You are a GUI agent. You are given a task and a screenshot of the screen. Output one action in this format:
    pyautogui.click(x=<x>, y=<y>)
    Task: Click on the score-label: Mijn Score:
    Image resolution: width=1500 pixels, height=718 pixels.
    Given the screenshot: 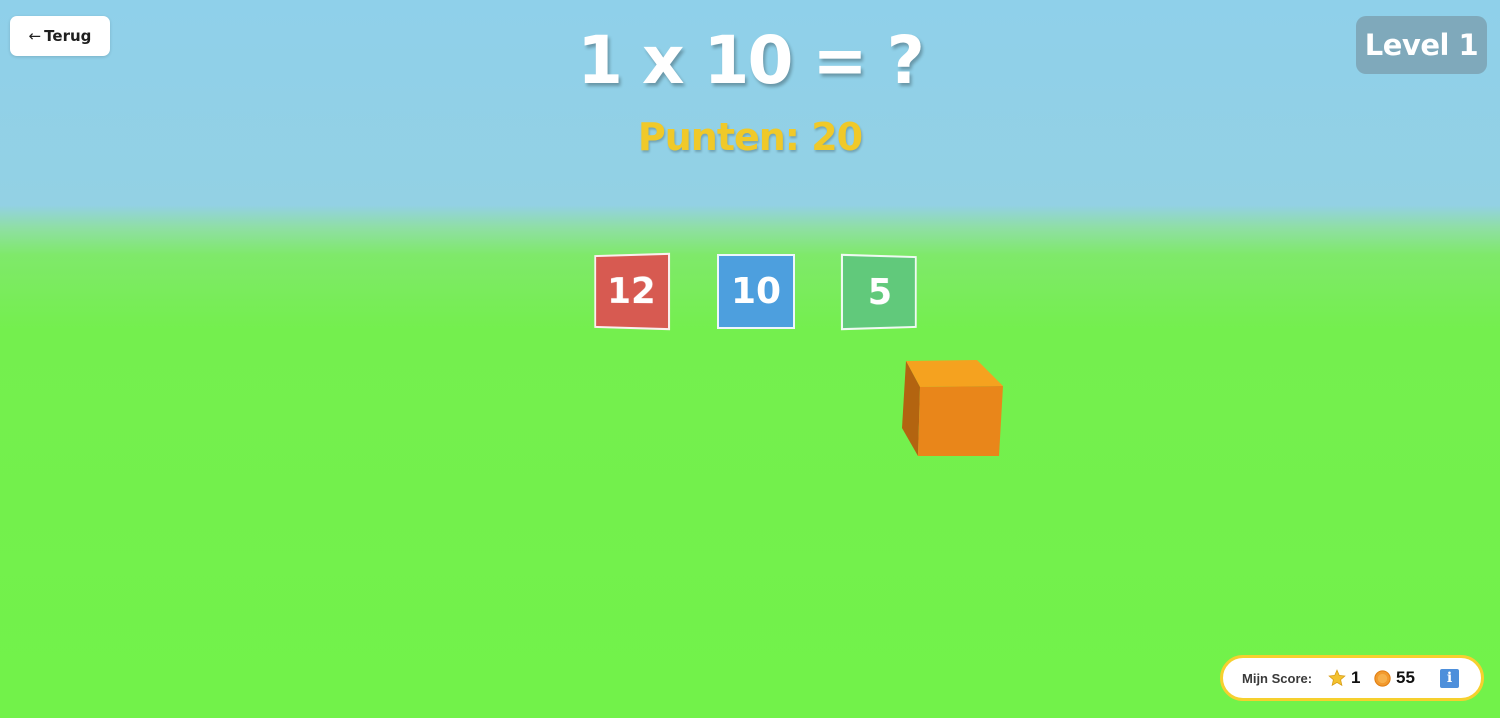 What is the action you would take?
    pyautogui.click(x=1277, y=678)
    